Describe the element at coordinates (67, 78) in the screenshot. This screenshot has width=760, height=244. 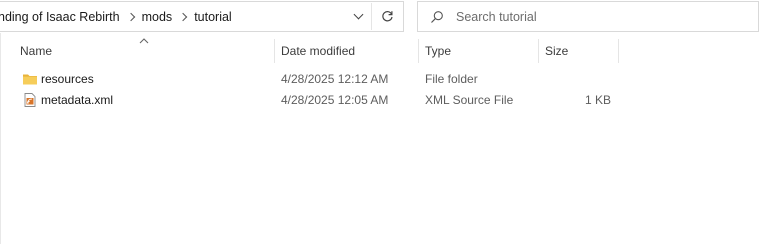
I see `file-name: resources` at that location.